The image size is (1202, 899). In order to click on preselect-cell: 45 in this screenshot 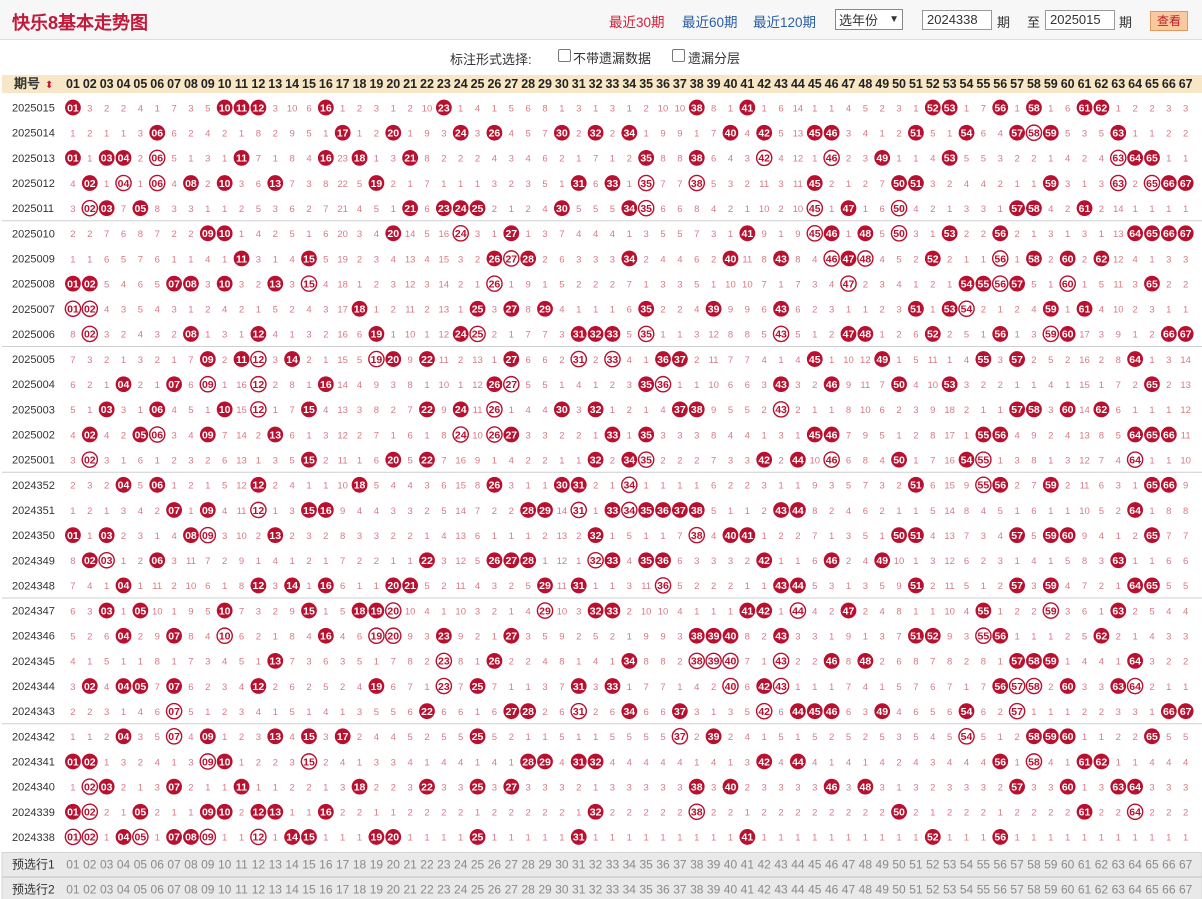, I will do `click(815, 865)`.